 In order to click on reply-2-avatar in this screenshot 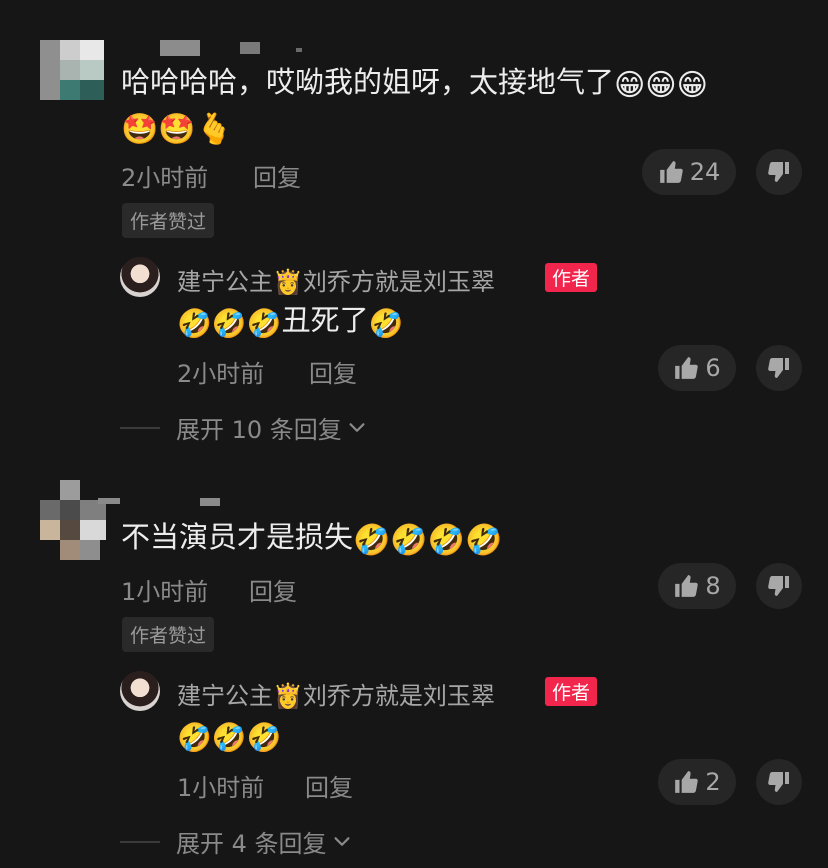, I will do `click(140, 691)`.